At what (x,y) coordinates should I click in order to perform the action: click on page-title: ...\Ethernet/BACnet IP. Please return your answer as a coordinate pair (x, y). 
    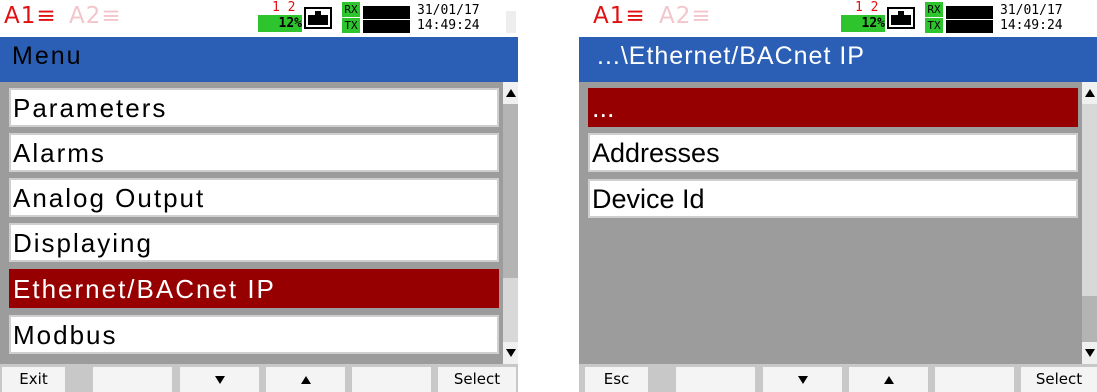
    Looking at the image, I should click on (731, 56).